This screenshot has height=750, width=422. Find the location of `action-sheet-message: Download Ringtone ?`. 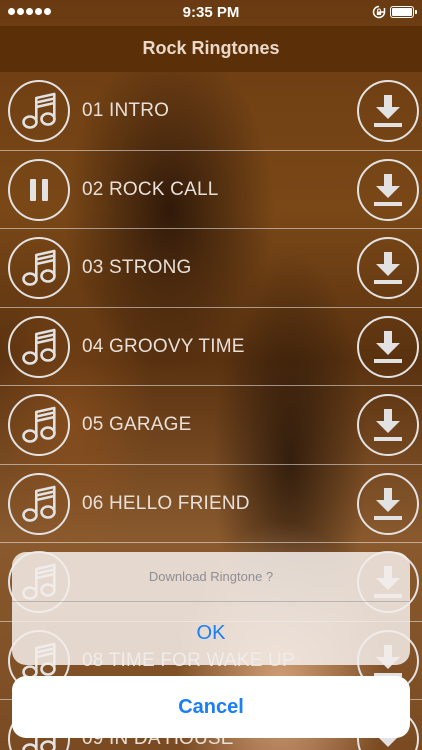

action-sheet-message: Download Ringtone ? is located at coordinates (211, 577).